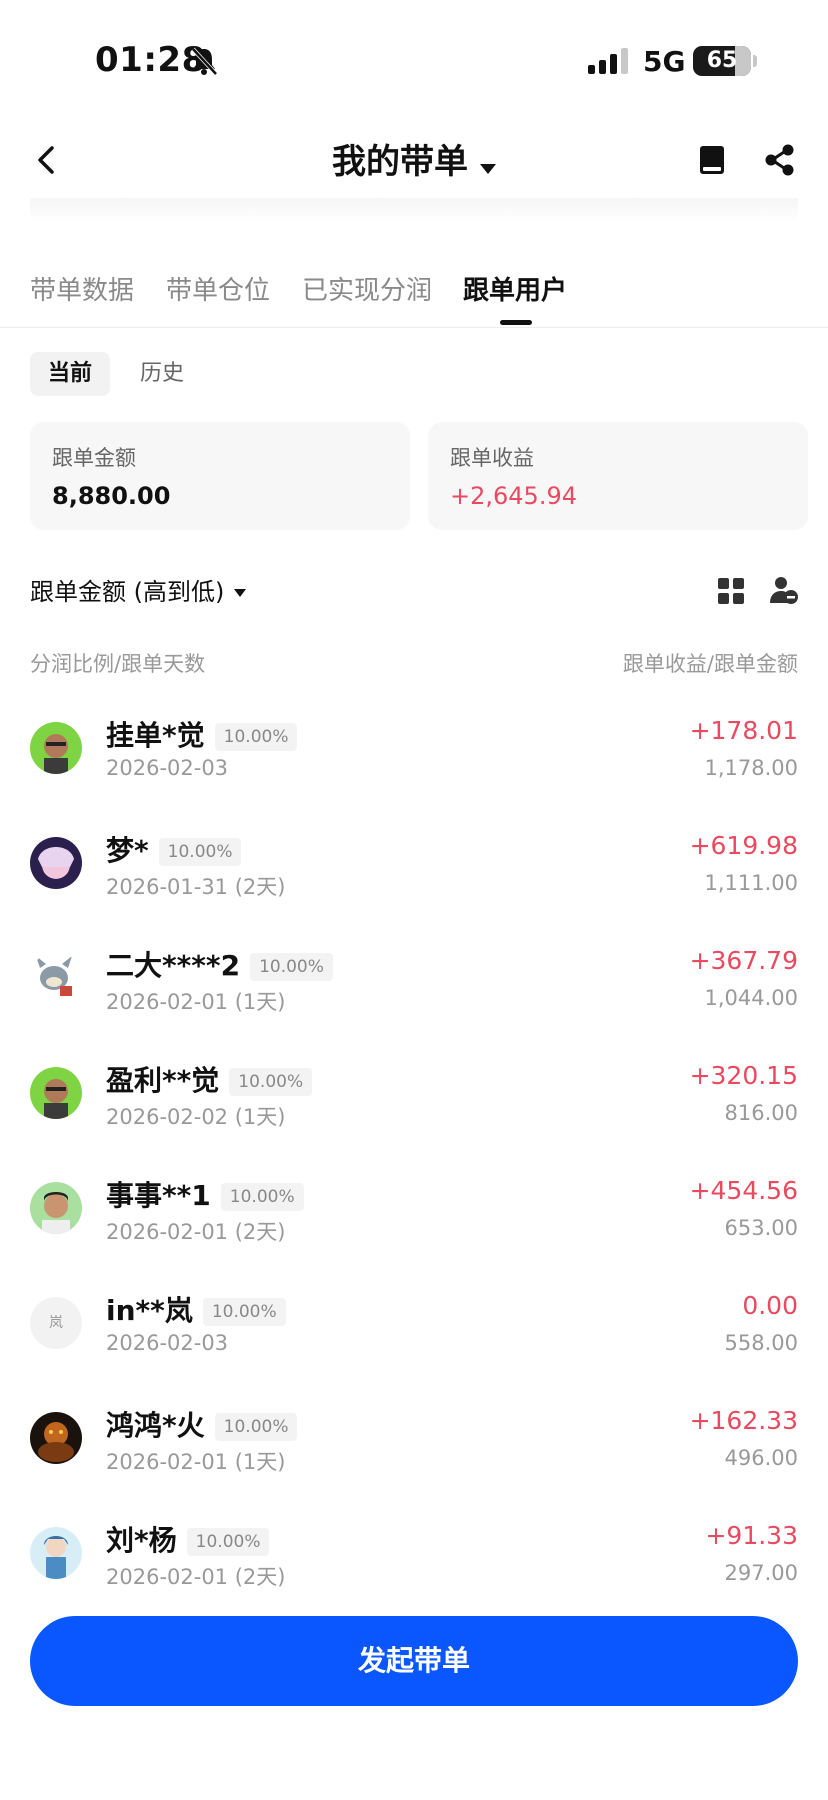  Describe the element at coordinates (743, 845) in the screenshot. I see `follow-profit: +619.98` at that location.